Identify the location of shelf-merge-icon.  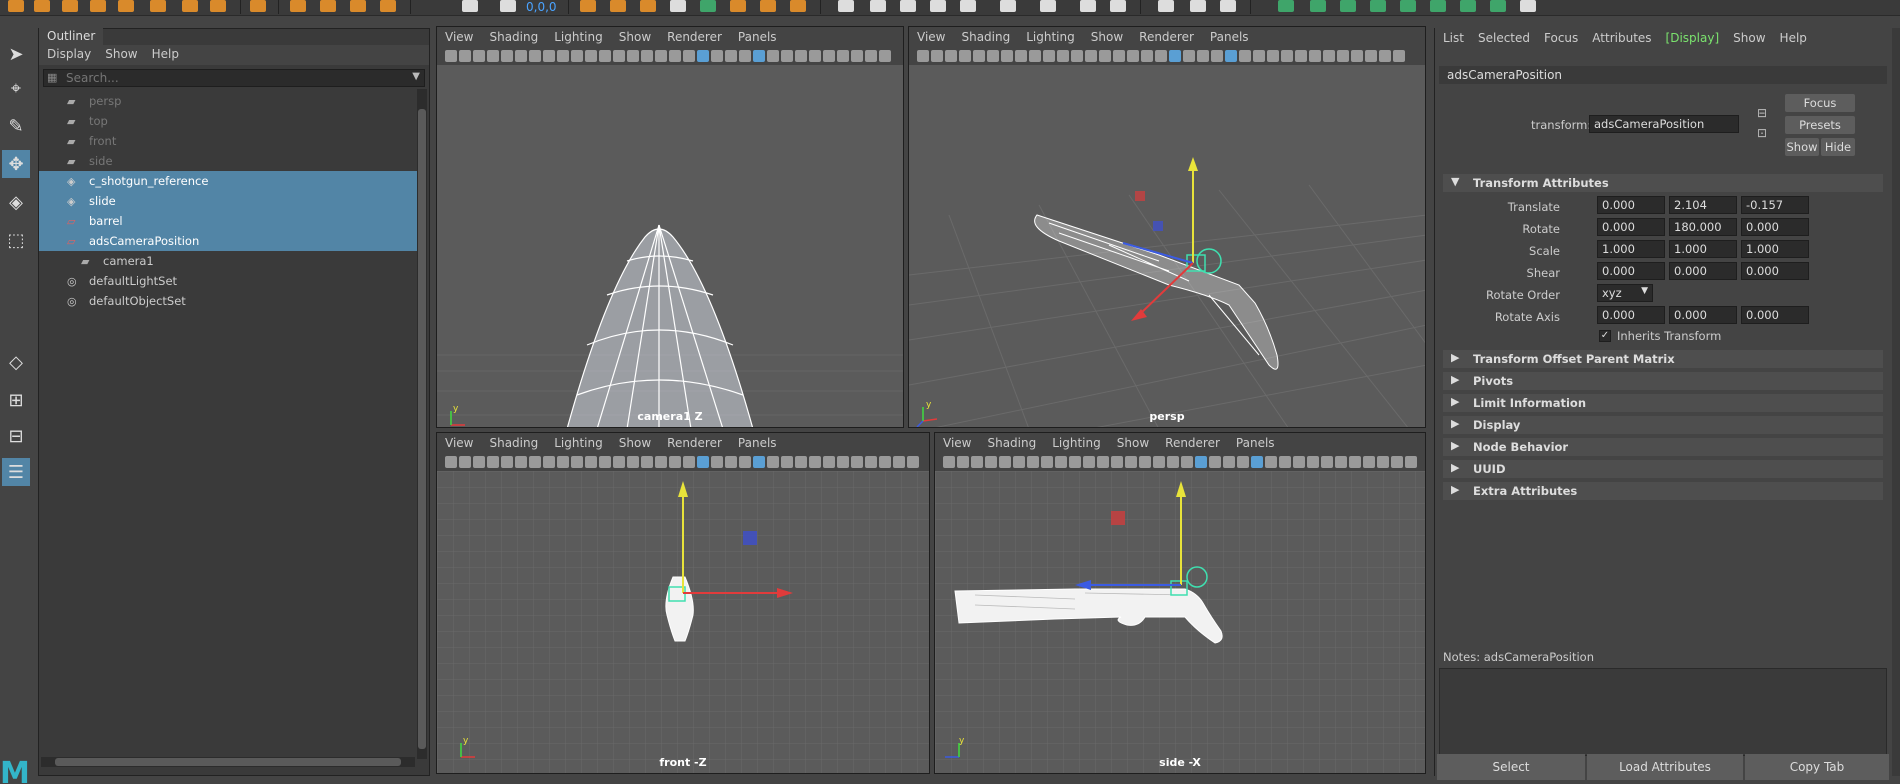
(738, 6).